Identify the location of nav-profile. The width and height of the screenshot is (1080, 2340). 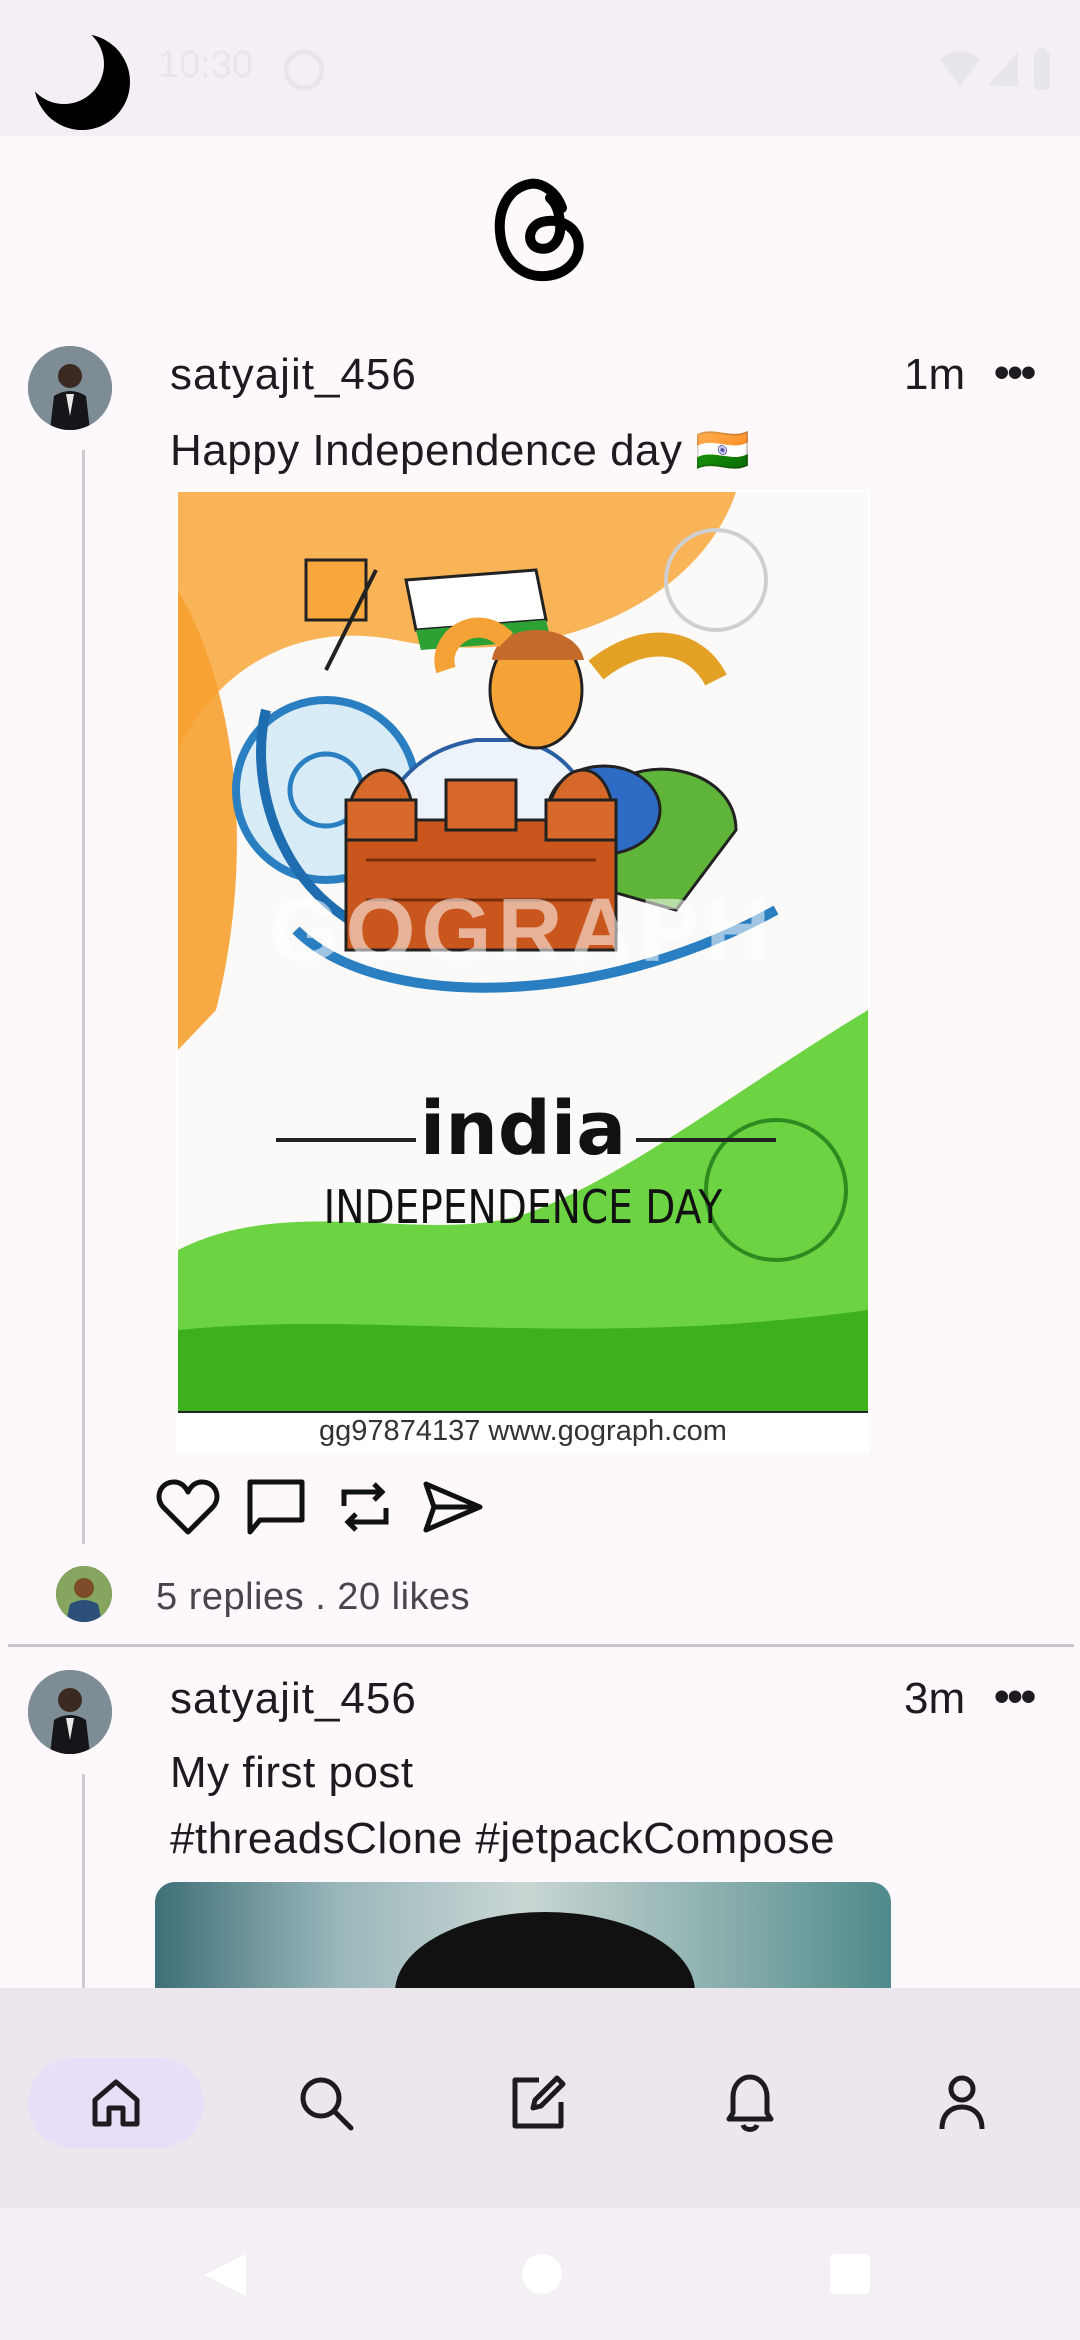
(962, 2103).